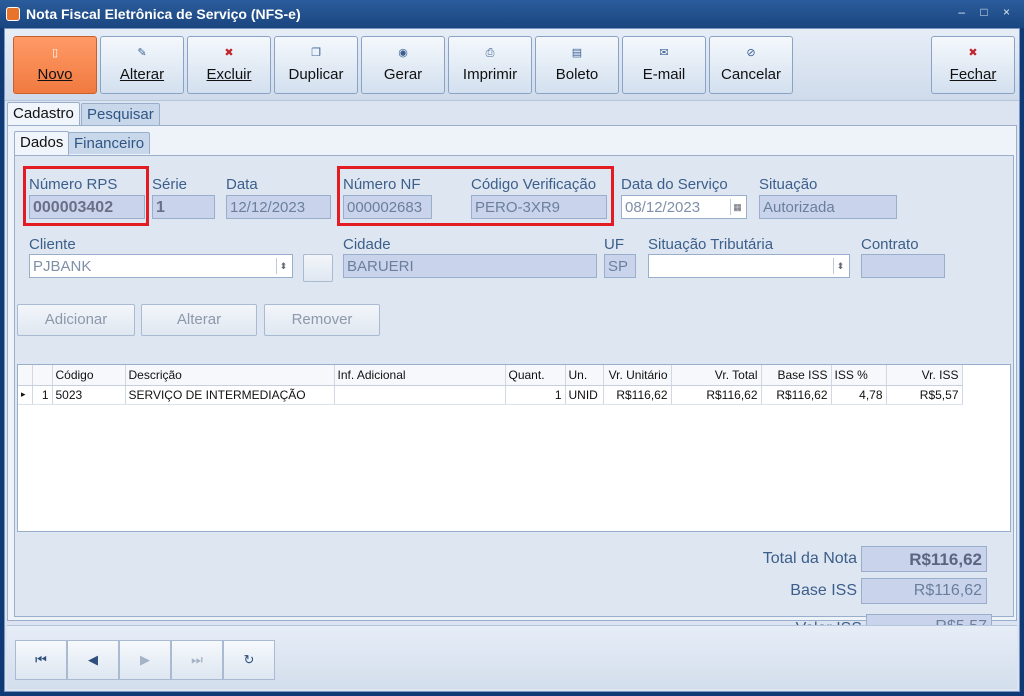 The image size is (1024, 696). What do you see at coordinates (716, 395) in the screenshot?
I see `cell-vr-total: R$116,62` at bounding box center [716, 395].